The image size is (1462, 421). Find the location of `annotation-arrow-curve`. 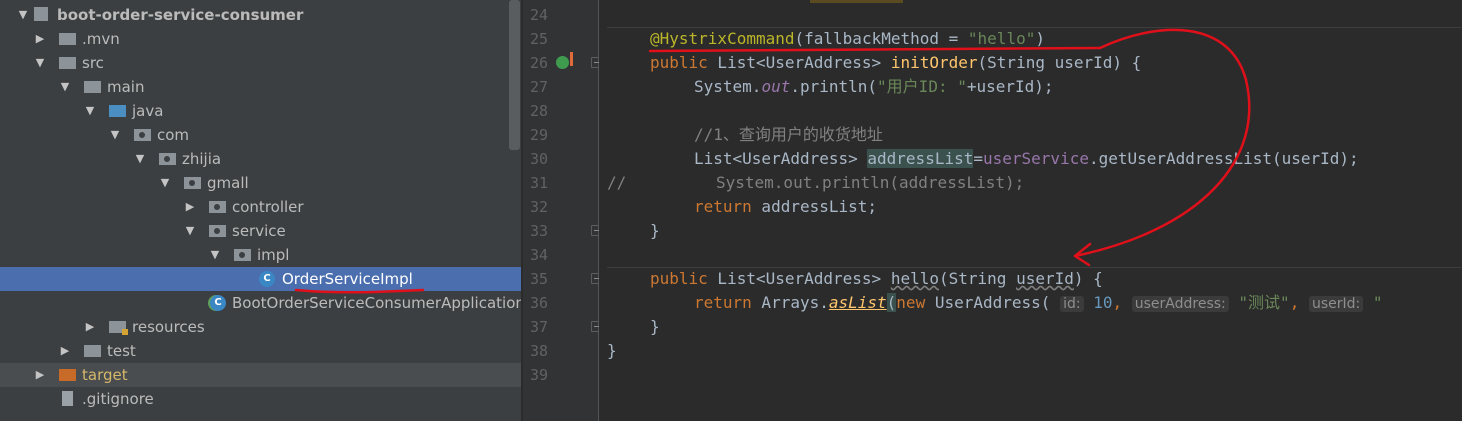

annotation-arrow-curve is located at coordinates (1162, 143).